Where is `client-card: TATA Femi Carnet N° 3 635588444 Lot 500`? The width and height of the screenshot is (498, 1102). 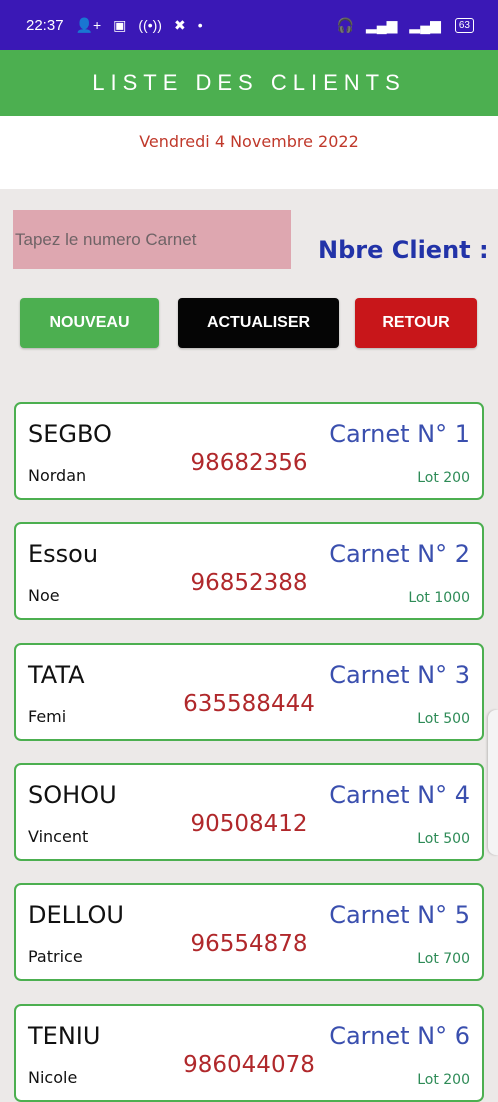
client-card: TATA Femi Carnet N° 3 635588444 Lot 500 is located at coordinates (249, 692).